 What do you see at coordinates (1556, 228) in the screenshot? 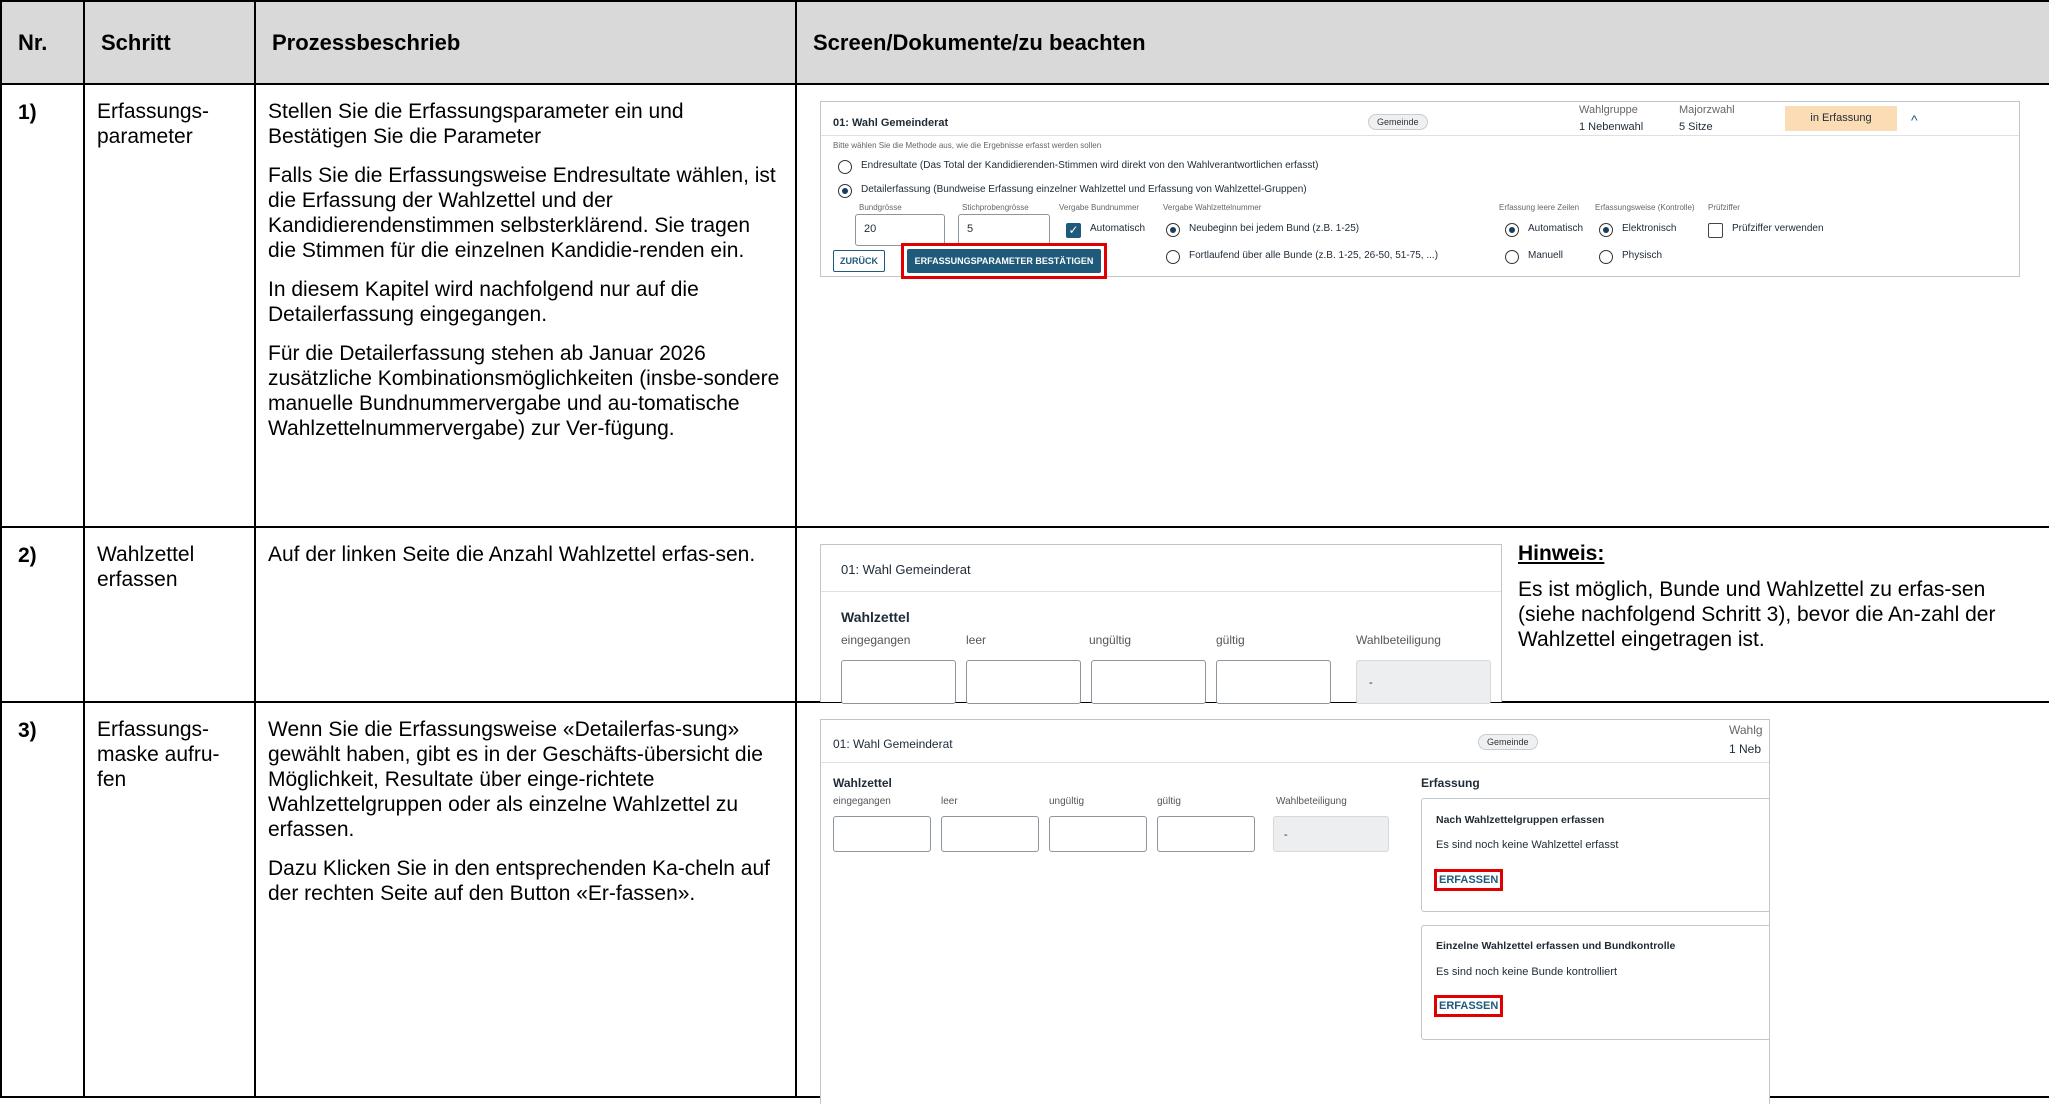
I see `label-leere-automatisch: Automatisch` at bounding box center [1556, 228].